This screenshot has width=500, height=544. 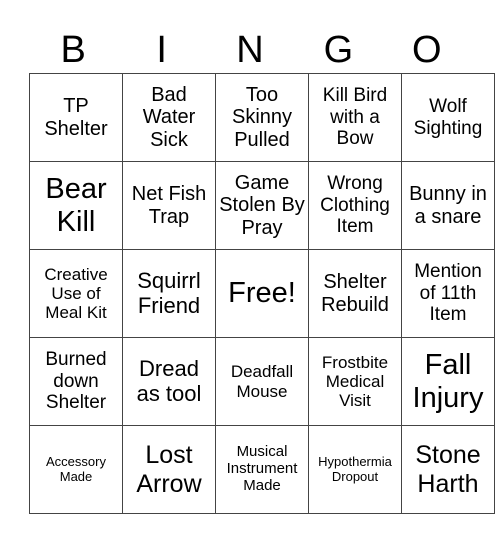 I want to click on bingo-cell: Frostbite Medical Visit, so click(x=355, y=381).